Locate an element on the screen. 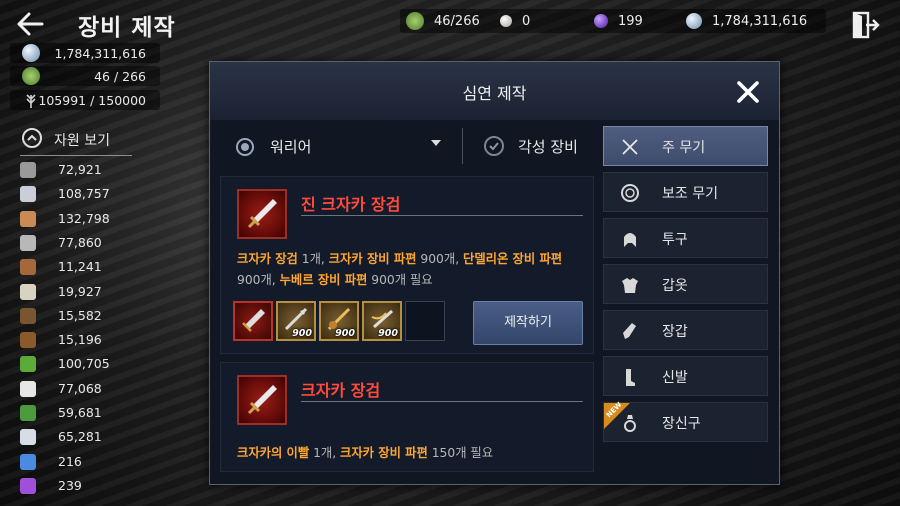 Image resolution: width=900 pixels, height=506 pixels. material-name: 크자카 장검 is located at coordinates (267, 259).